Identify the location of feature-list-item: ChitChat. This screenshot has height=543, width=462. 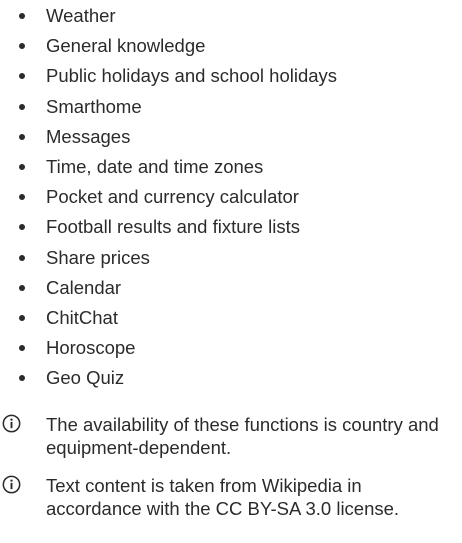
(231, 318).